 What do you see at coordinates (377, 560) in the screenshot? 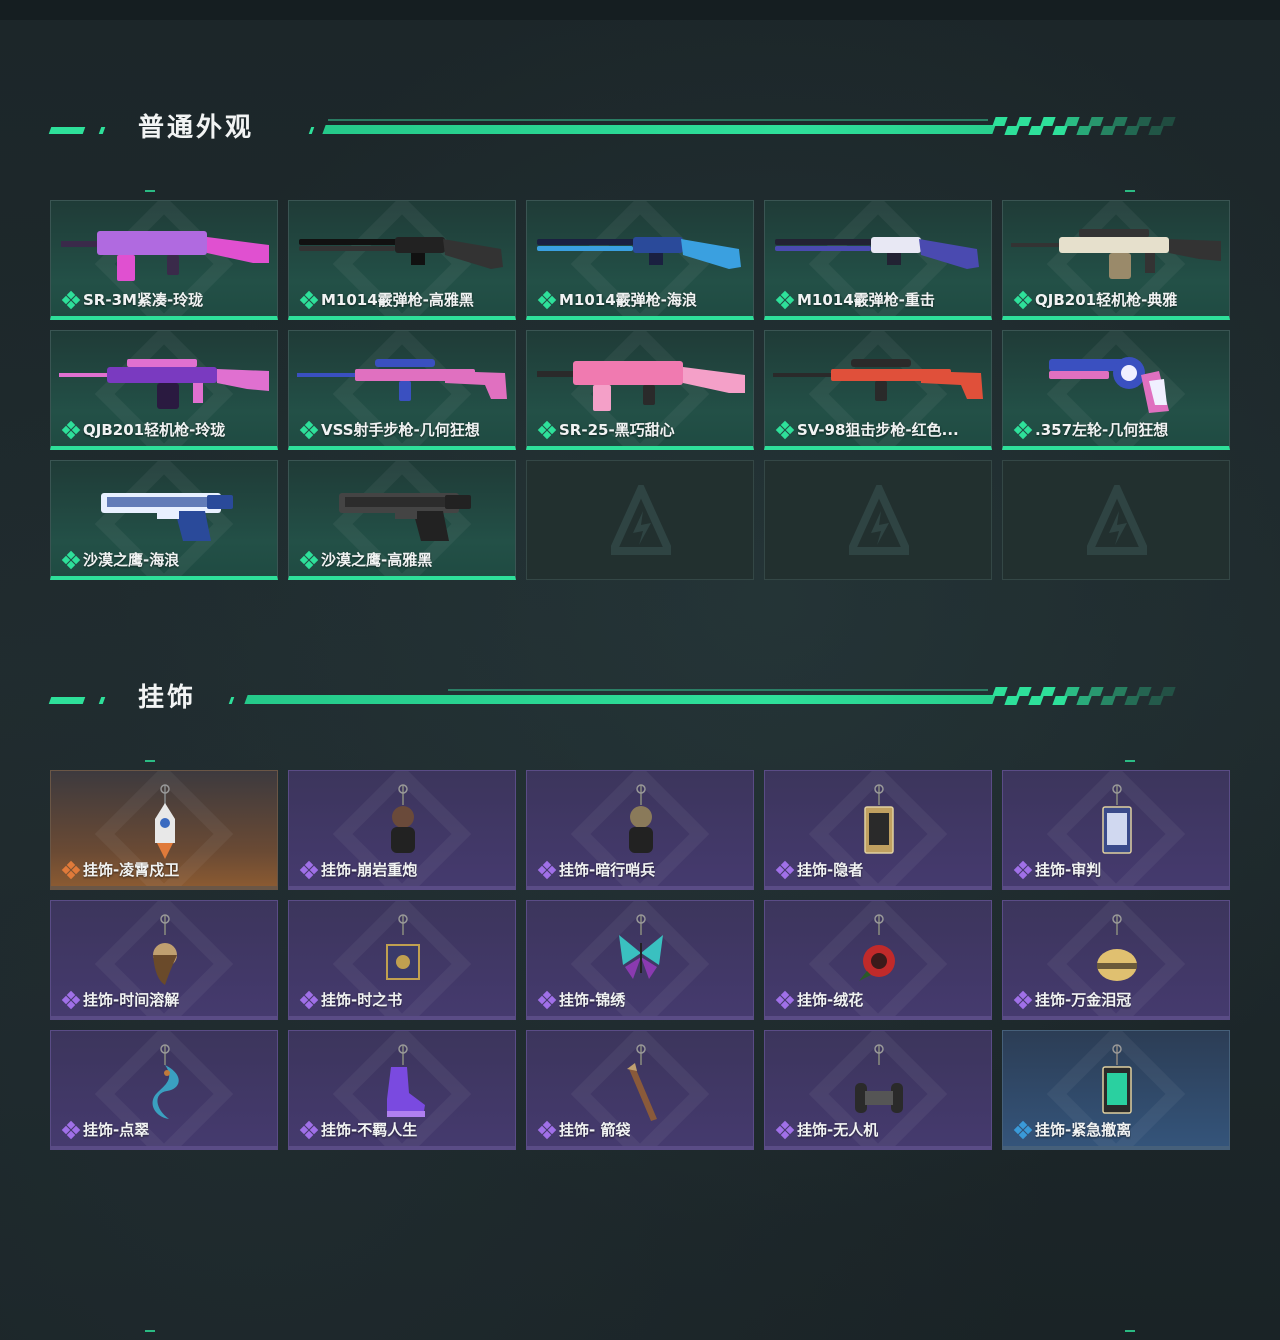
I see `item-name: 沙漠之鹰-高雅黑` at bounding box center [377, 560].